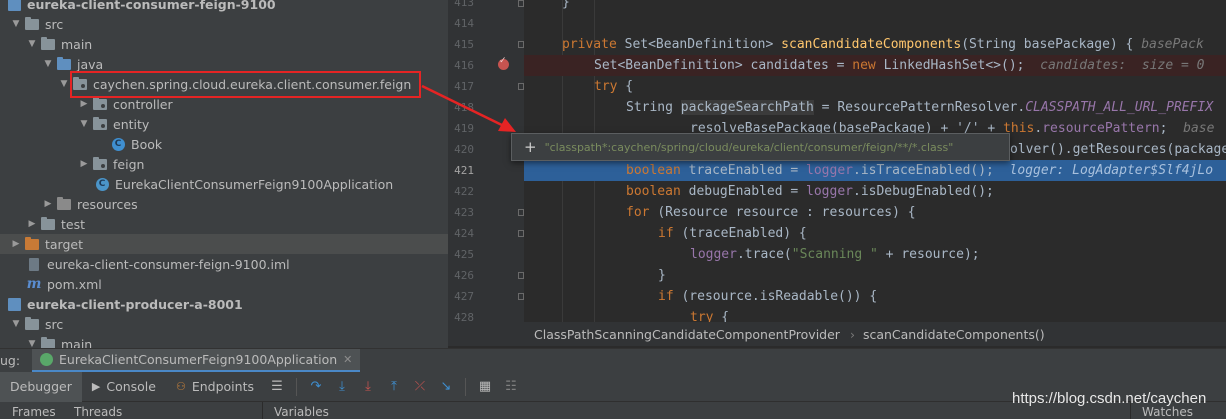 The height and width of the screenshot is (419, 1226). Describe the element at coordinates (316, 387) in the screenshot. I see `step-over-icon: ↷` at that location.